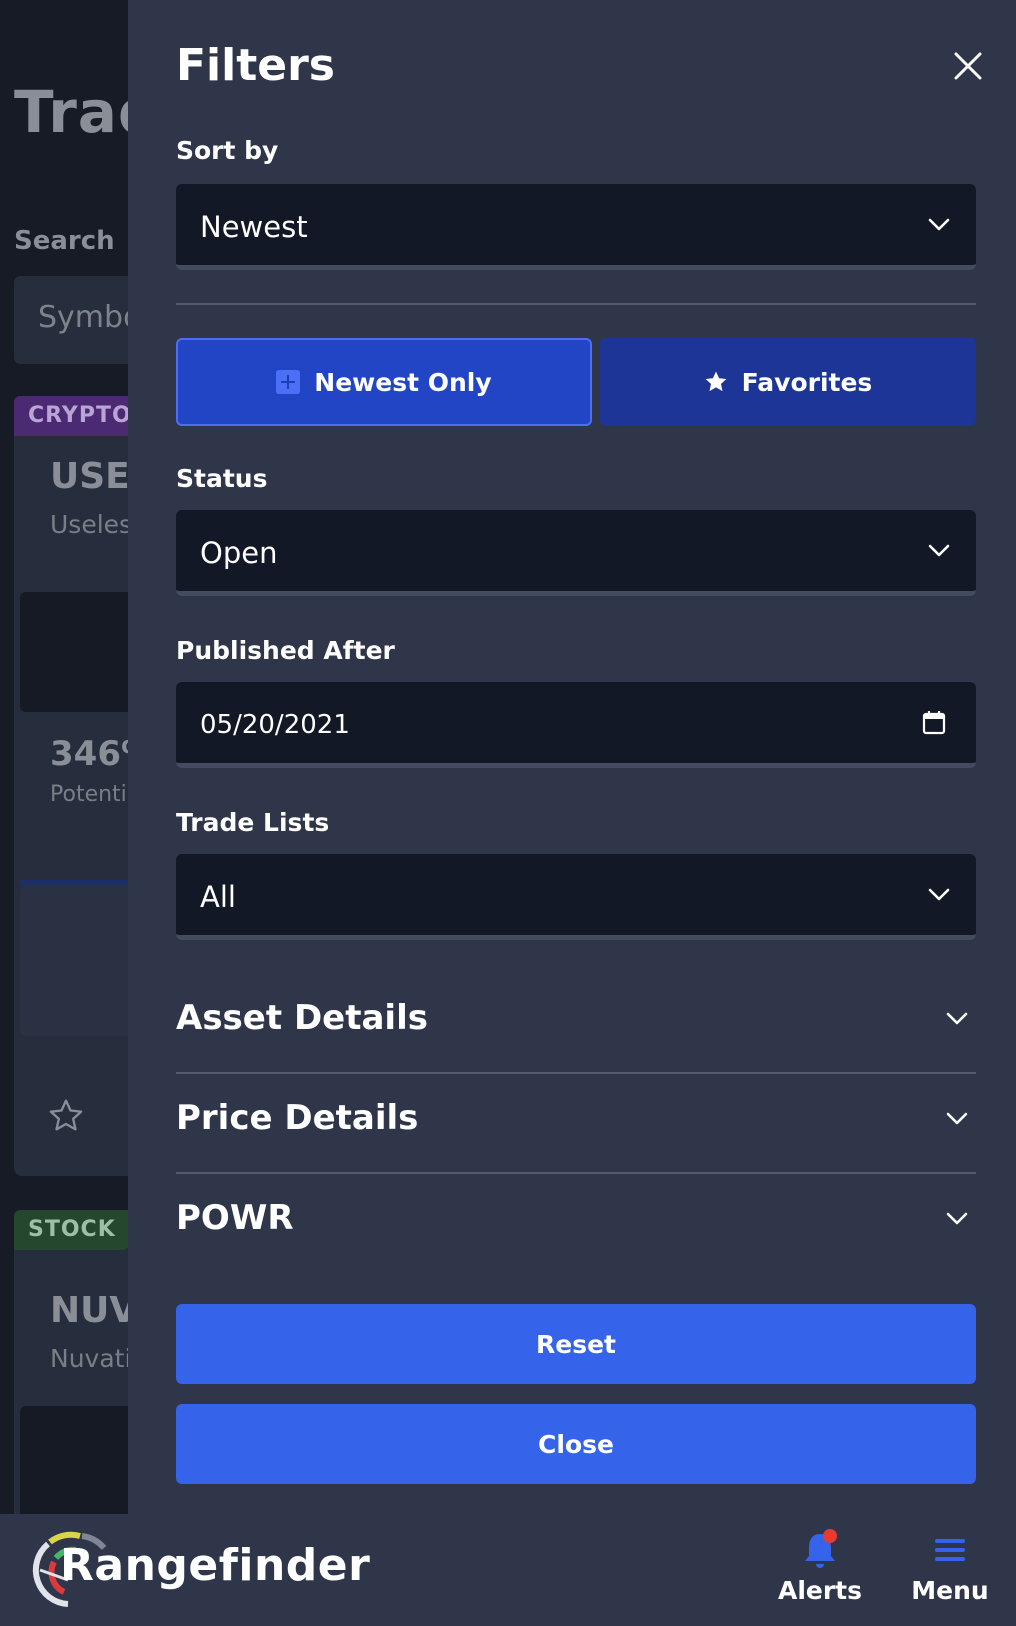 The width and height of the screenshot is (1016, 1626). I want to click on newest-only-label: Newest Only, so click(403, 382).